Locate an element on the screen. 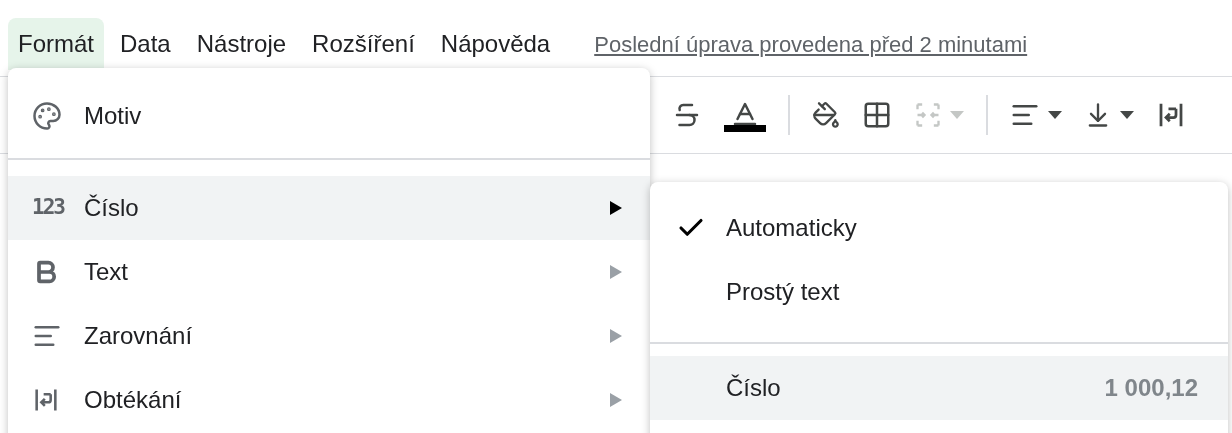 This screenshot has height=433, width=1232. last-edit-link: Poslední úprava provedena před 2 minutami is located at coordinates (811, 44).